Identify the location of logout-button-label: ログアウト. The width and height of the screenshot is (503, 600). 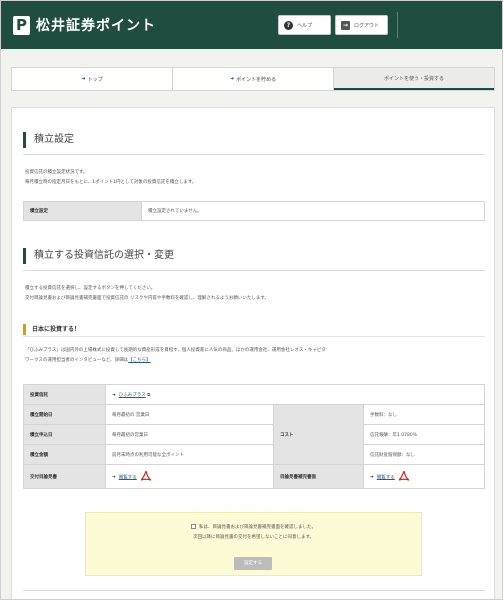
(367, 25).